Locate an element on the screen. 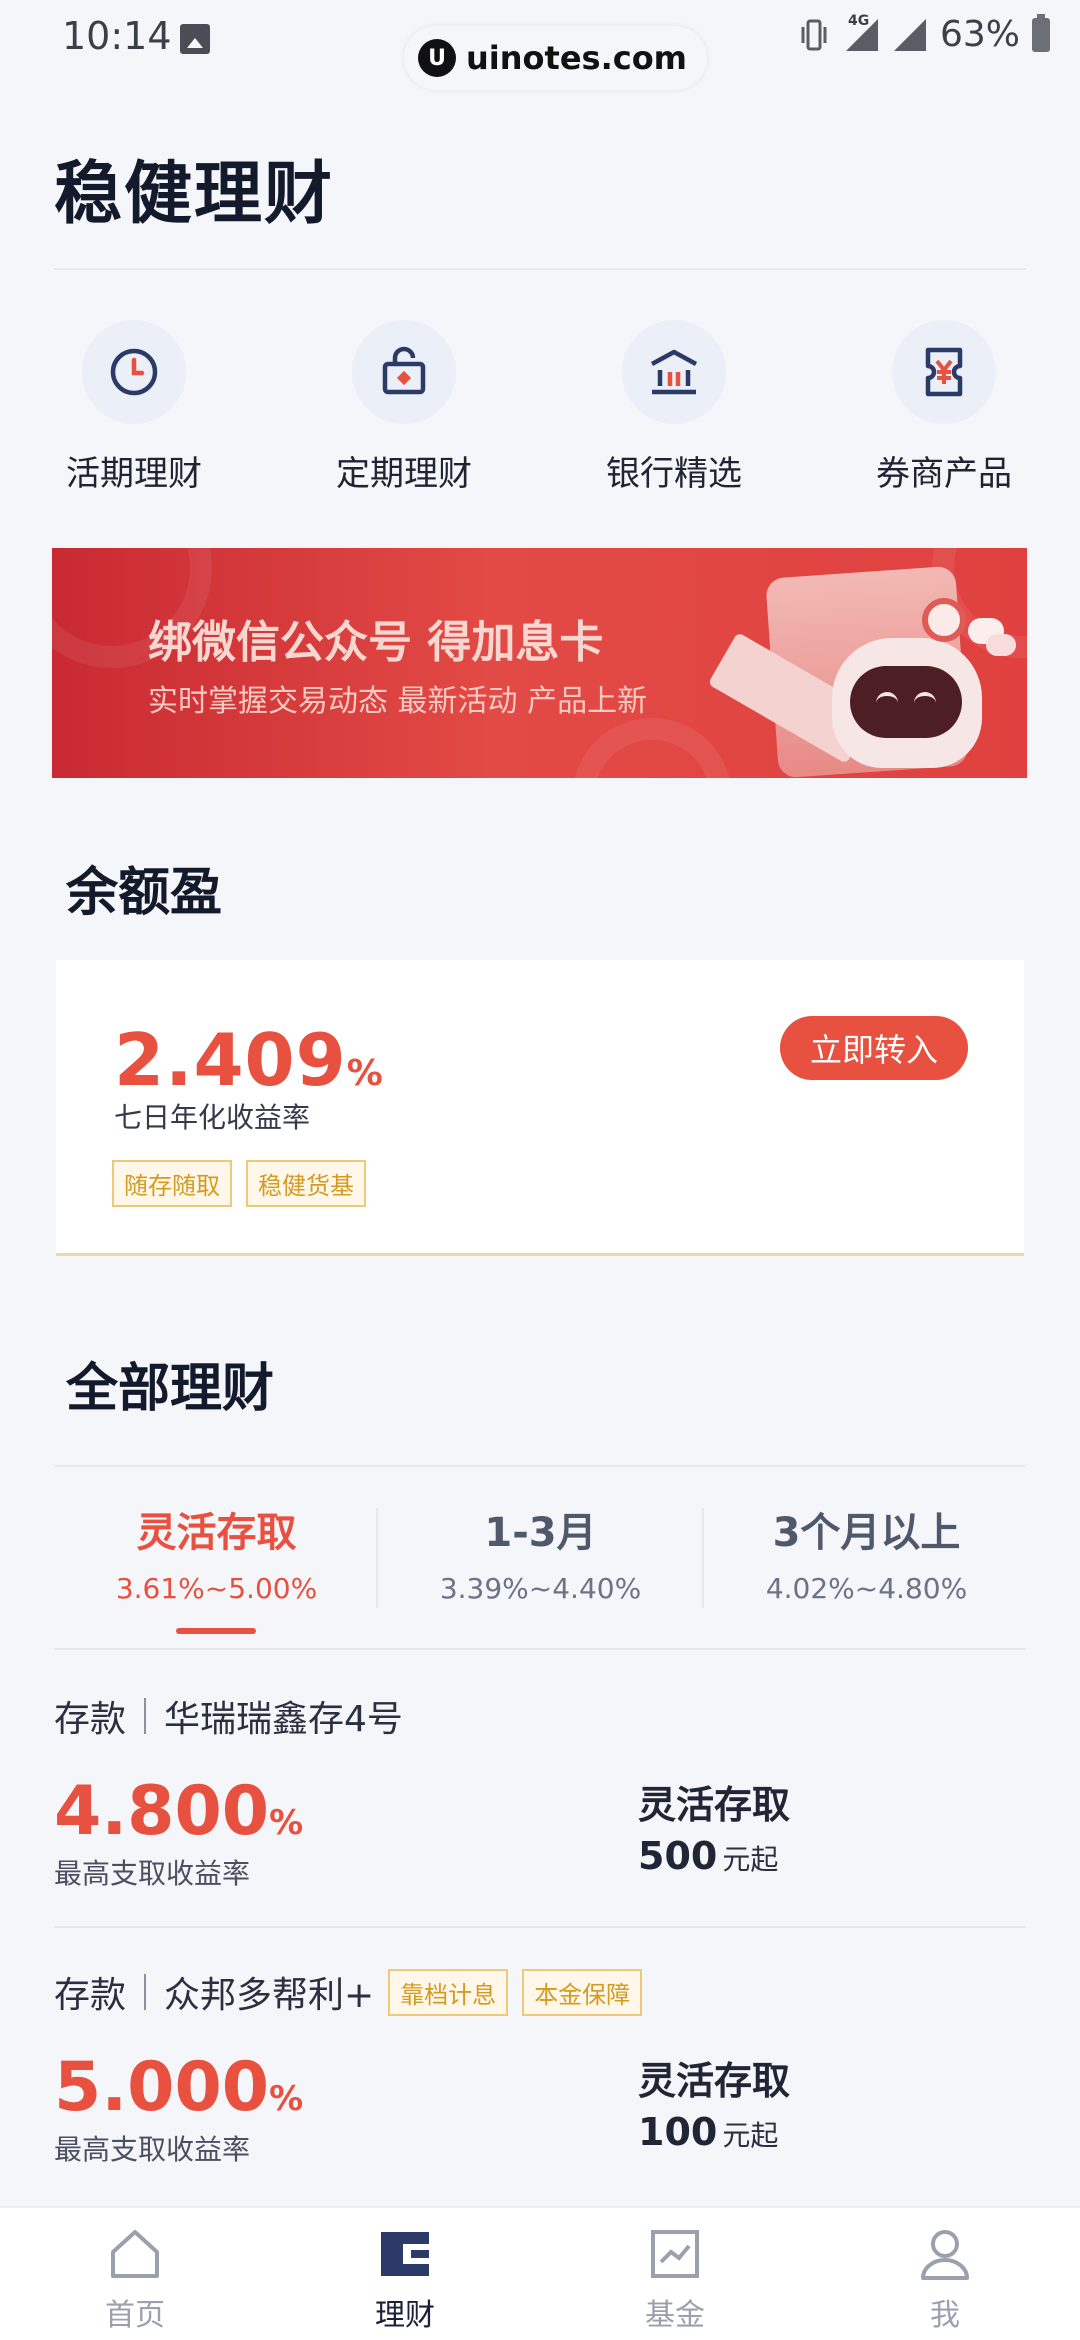 The image size is (1080, 2340). bottom-nav: 首页 理财 基金 我 is located at coordinates (540, 2273).